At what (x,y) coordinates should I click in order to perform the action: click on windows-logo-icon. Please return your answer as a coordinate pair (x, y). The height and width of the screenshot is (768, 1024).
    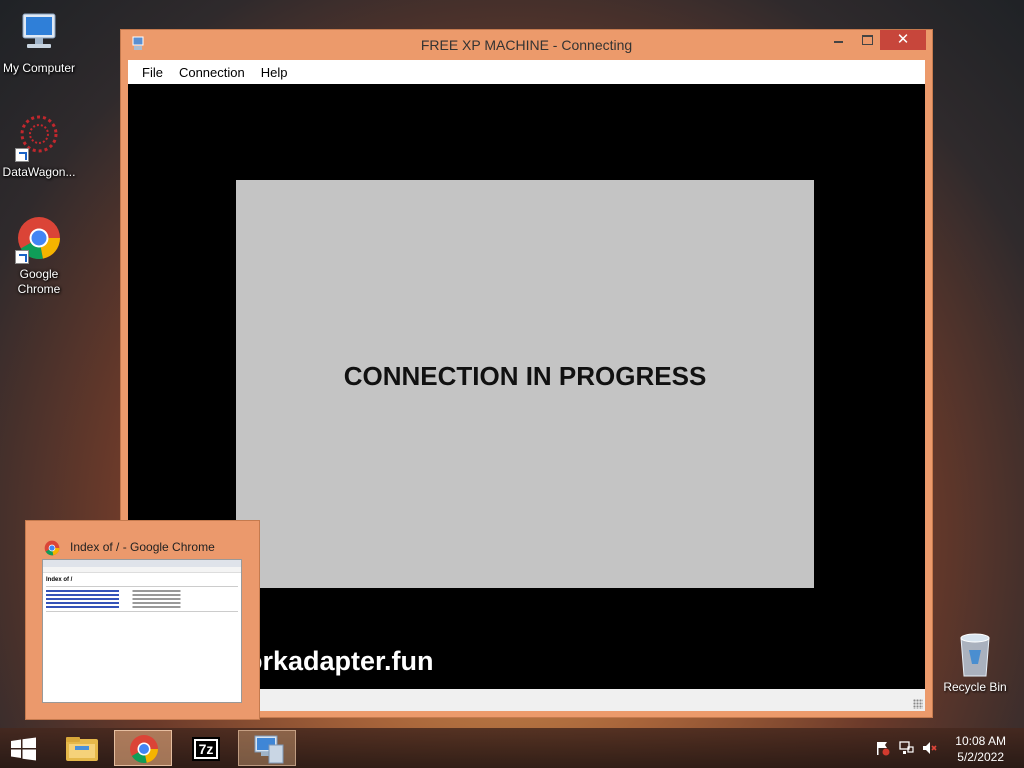
    Looking at the image, I should click on (23, 749).